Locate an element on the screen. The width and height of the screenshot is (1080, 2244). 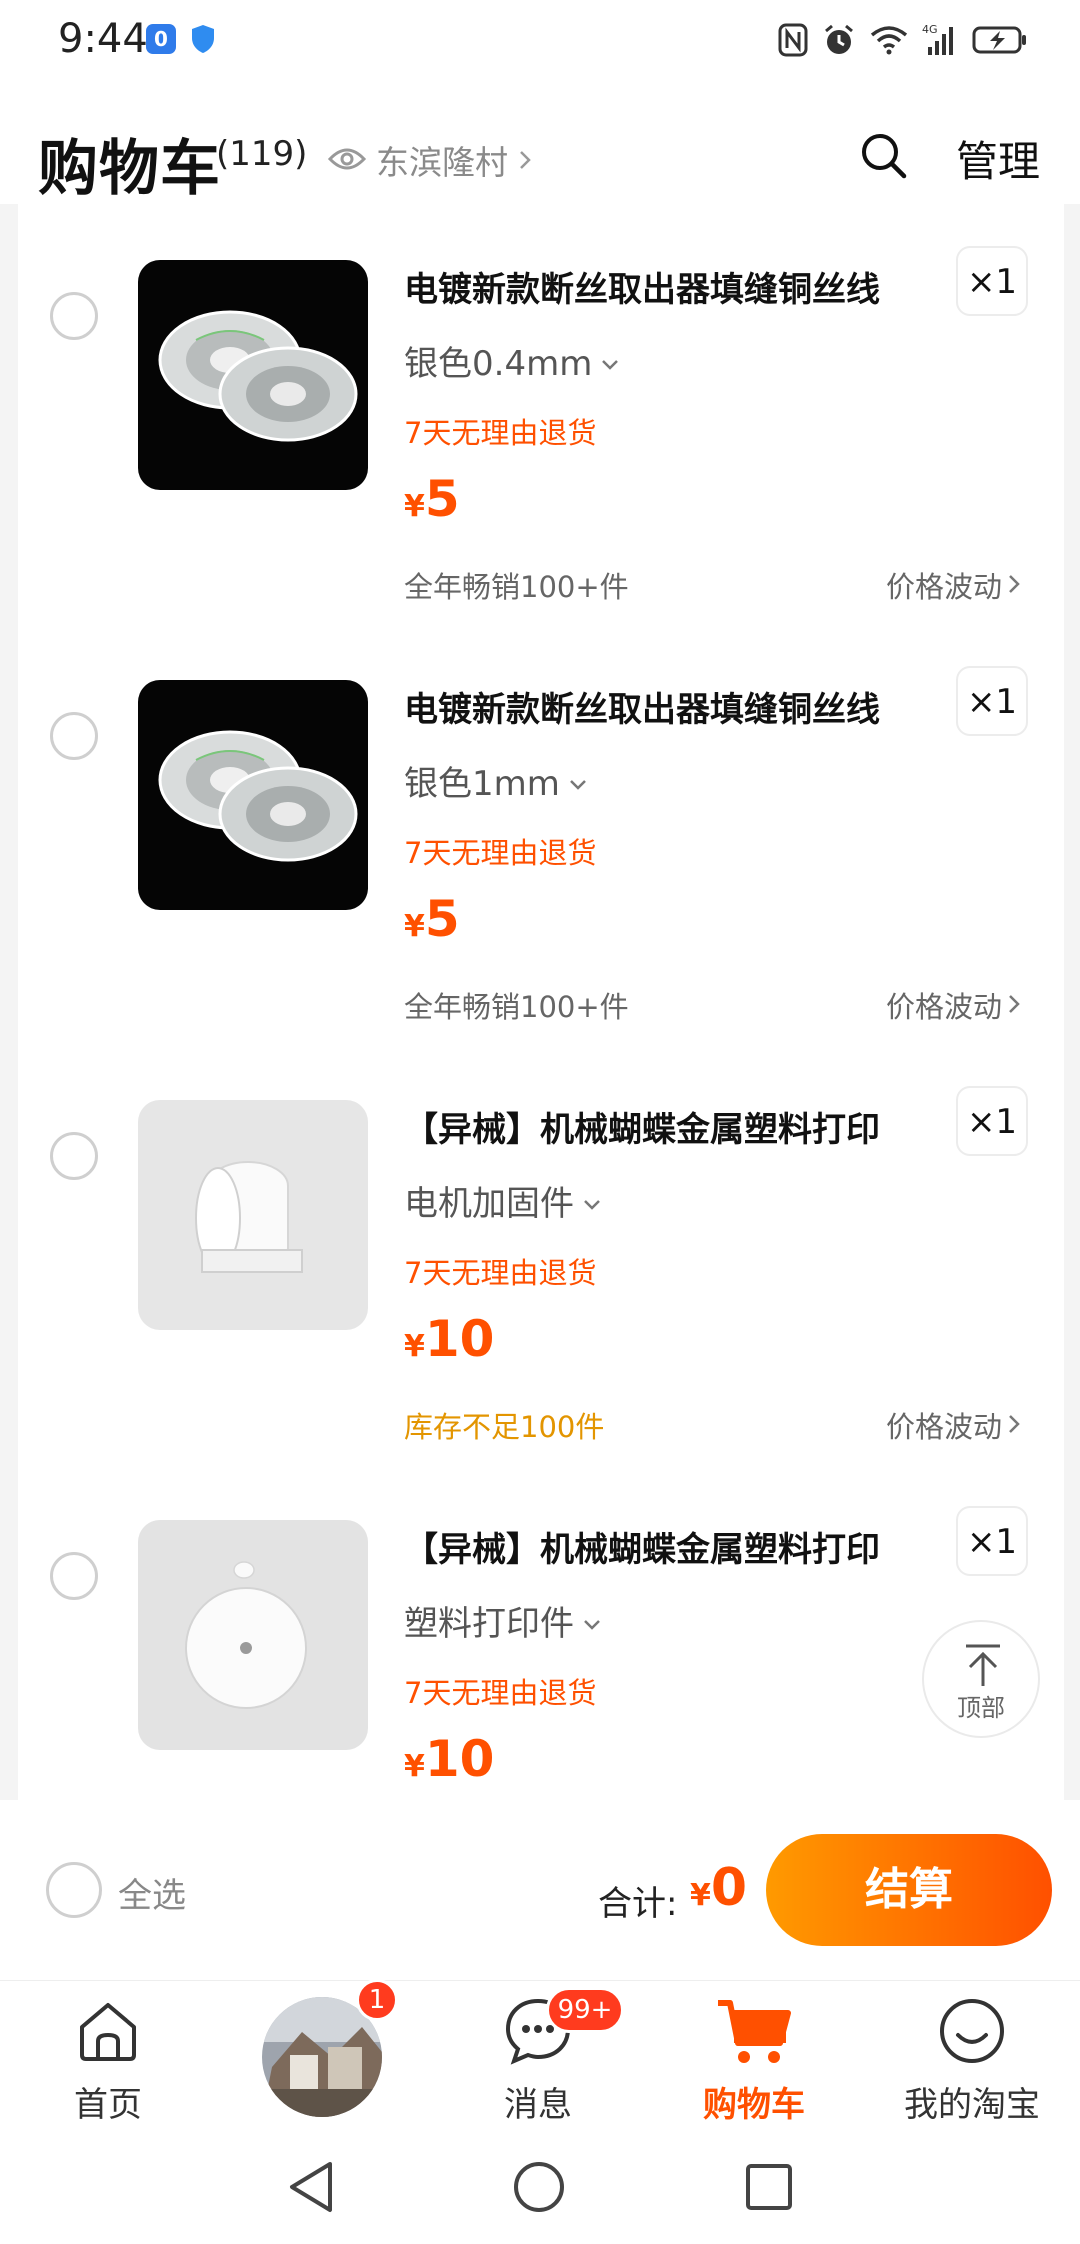
recents-nav-icon is located at coordinates (769, 2187).